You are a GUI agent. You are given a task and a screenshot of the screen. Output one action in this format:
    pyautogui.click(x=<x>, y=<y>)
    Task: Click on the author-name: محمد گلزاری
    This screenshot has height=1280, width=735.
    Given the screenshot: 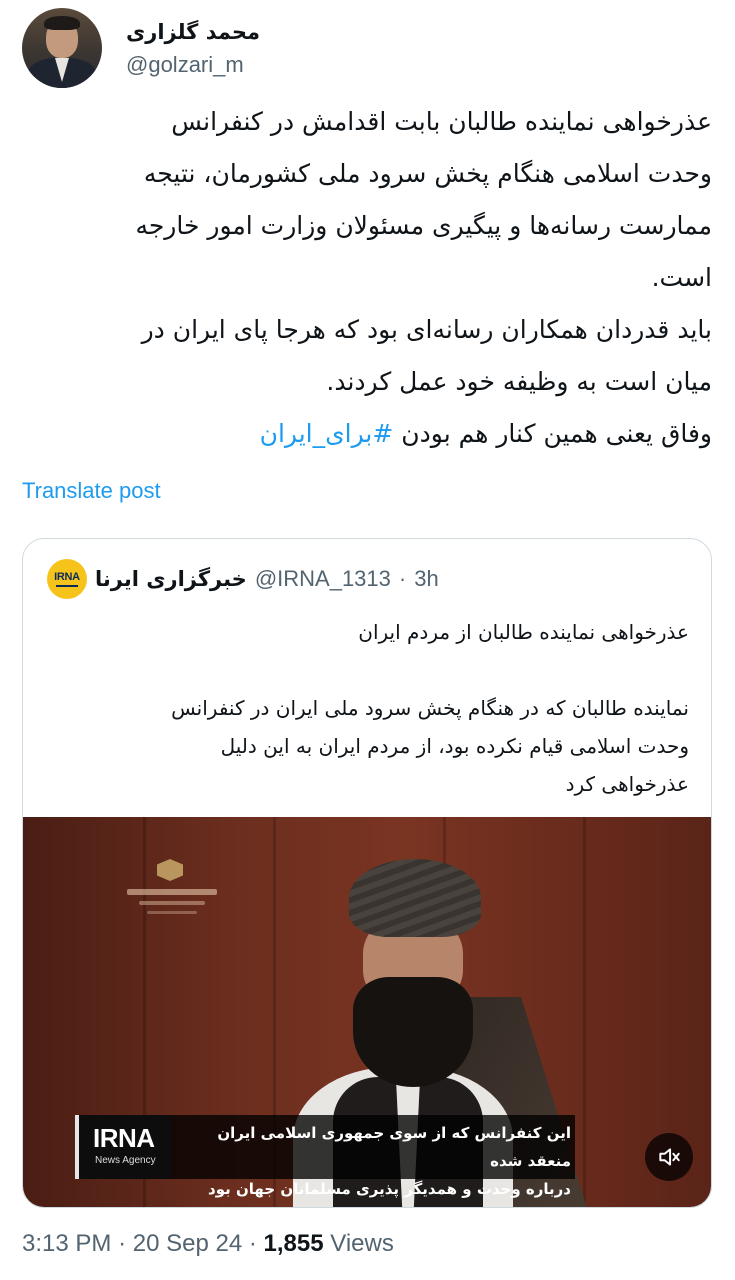 What is the action you would take?
    pyautogui.click(x=193, y=32)
    